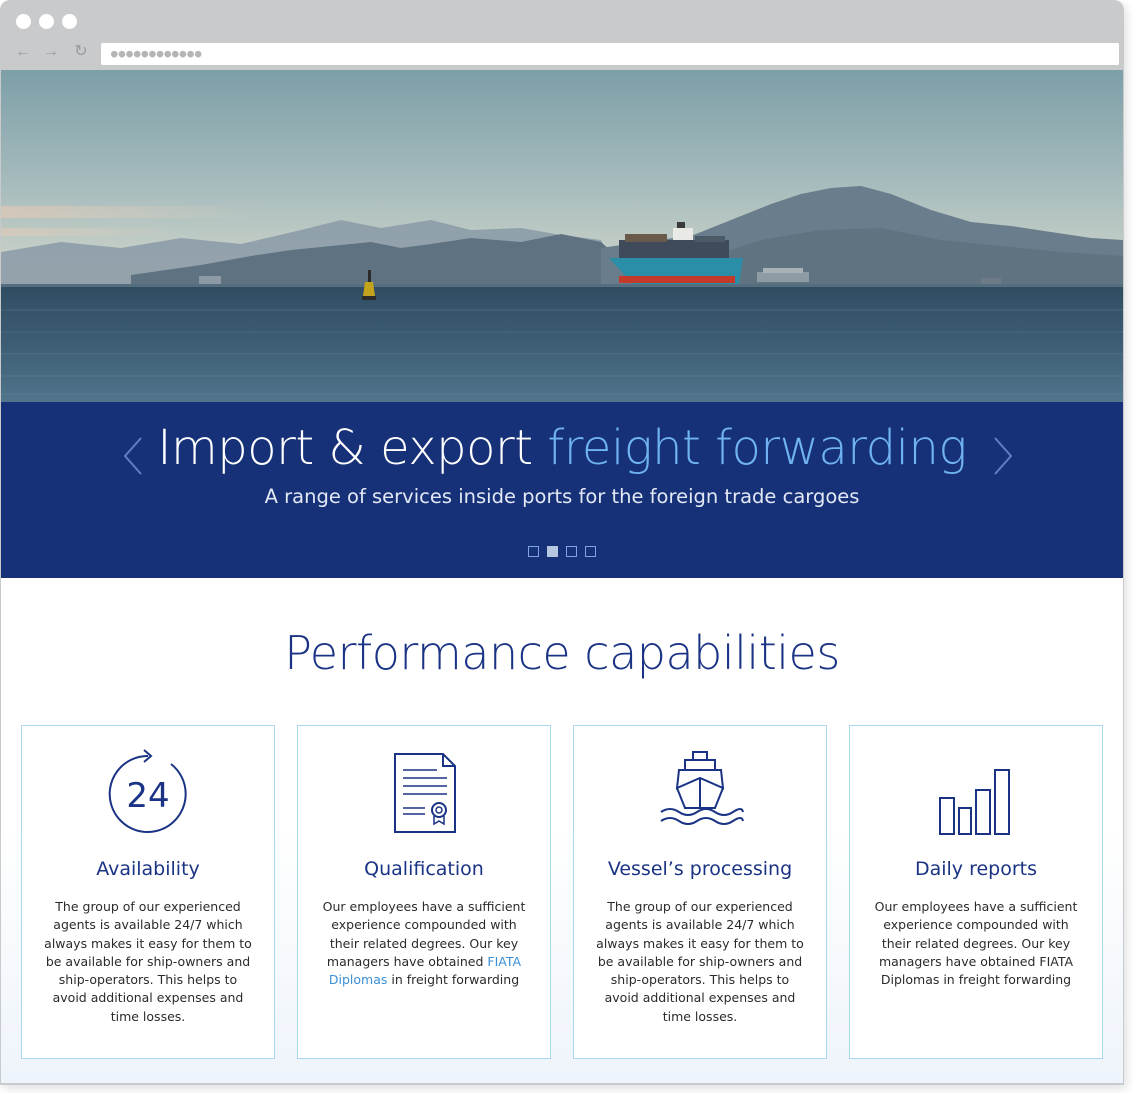 This screenshot has height=1093, width=1134. Describe the element at coordinates (424, 869) in the screenshot. I see `card-title: Qualification` at that location.